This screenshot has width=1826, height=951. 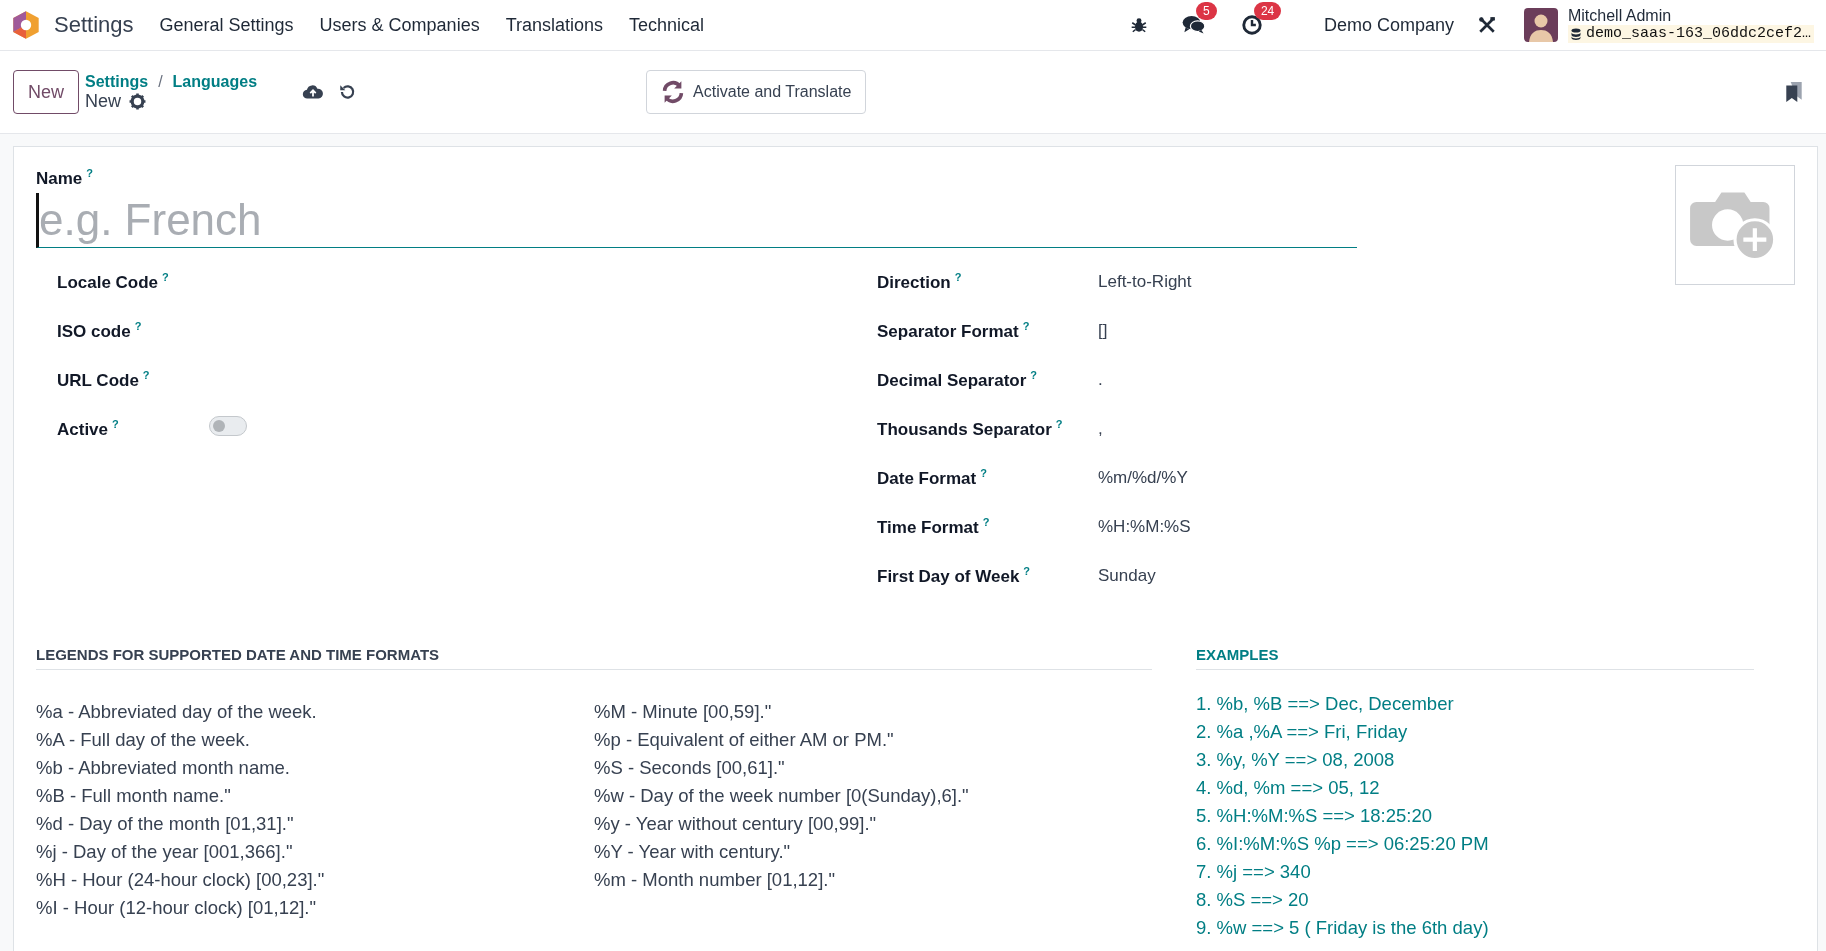 What do you see at coordinates (177, 712) in the screenshot?
I see `legend-text: %a - Abbreviated day of the week.` at bounding box center [177, 712].